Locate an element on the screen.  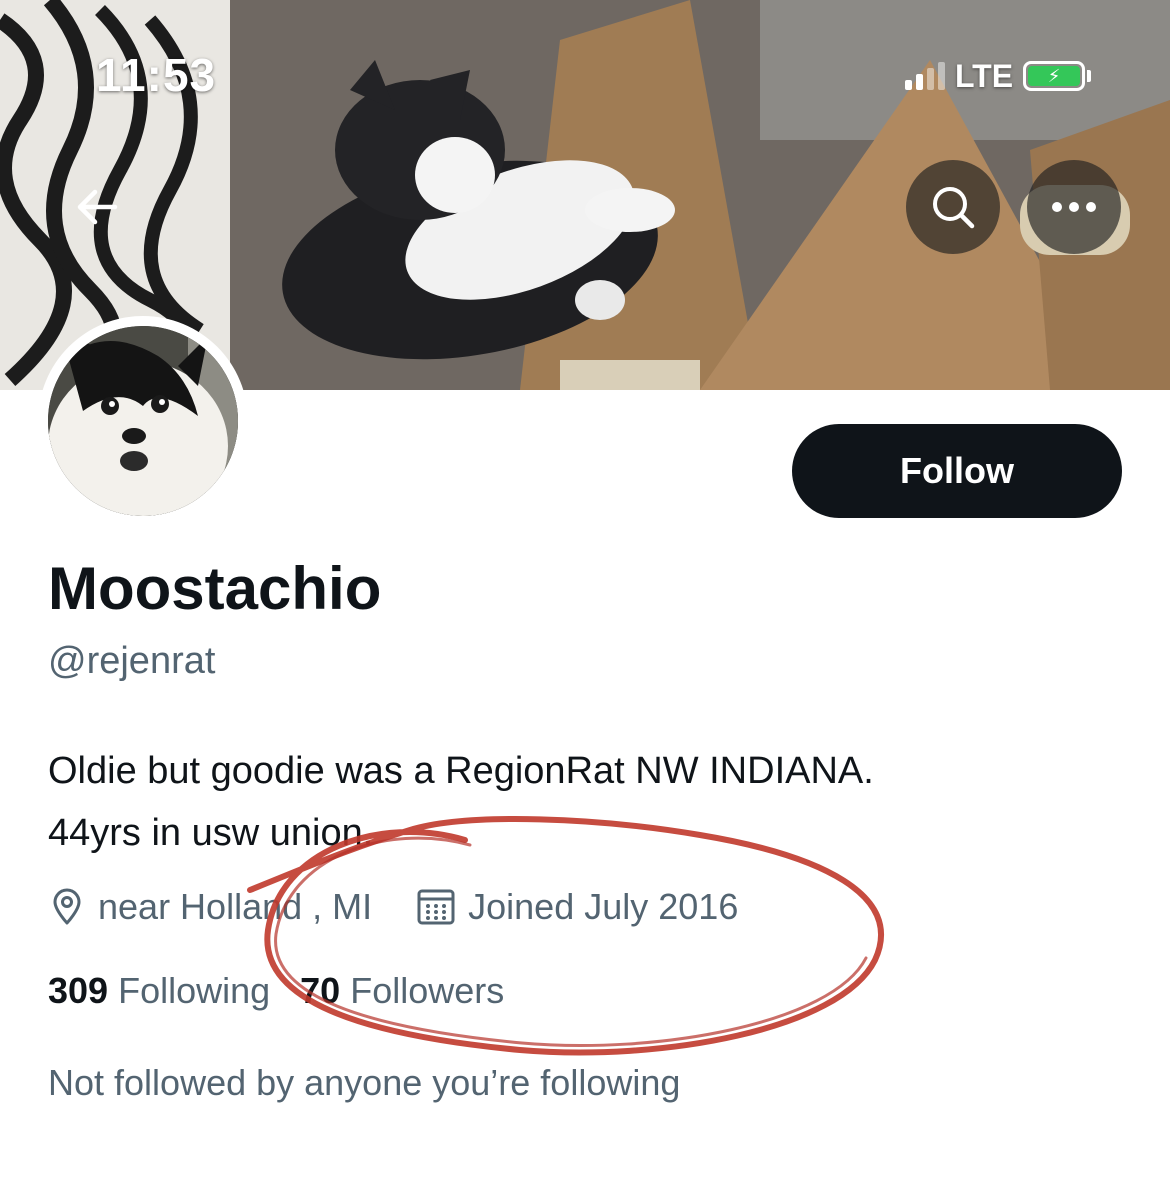
status-time: 11:53 is located at coordinates (156, 75).